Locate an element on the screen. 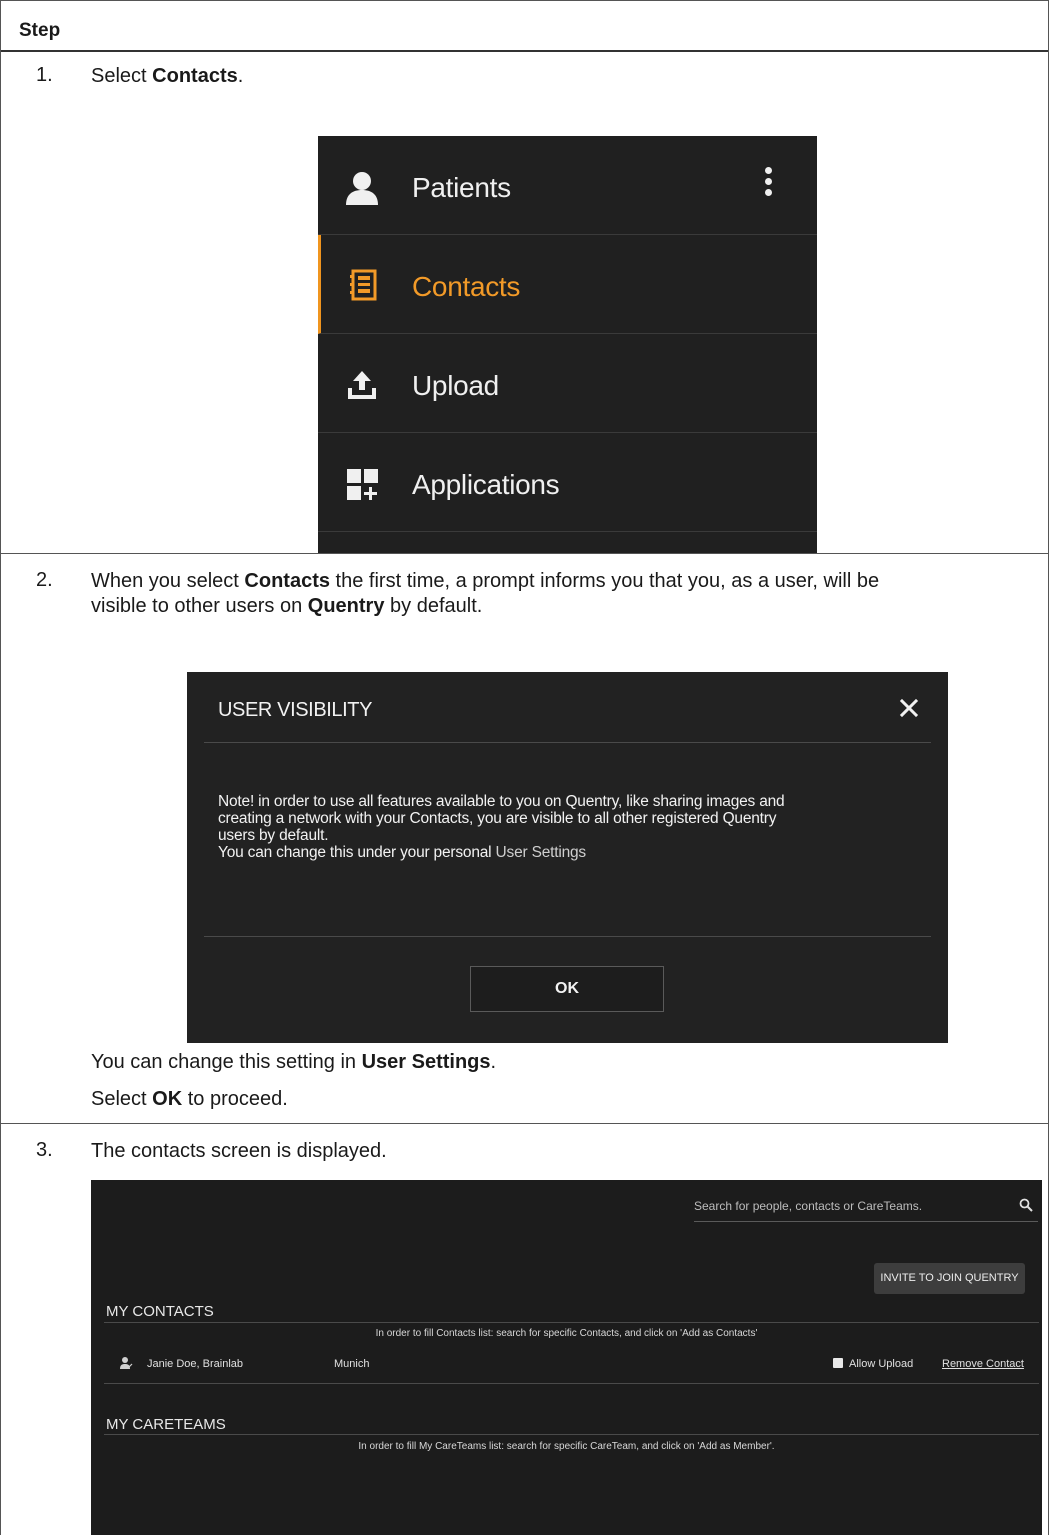  dialog-title: USER VISIBILITY is located at coordinates (295, 710).